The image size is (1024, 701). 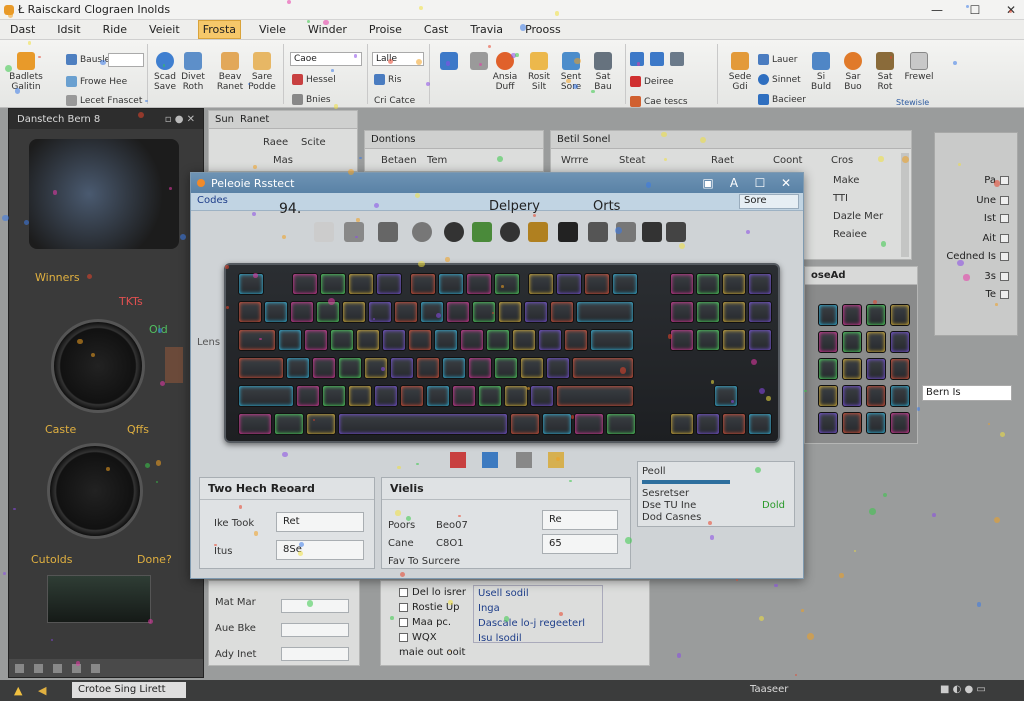 What do you see at coordinates (568, 232) in the screenshot?
I see `icon-screen` at bounding box center [568, 232].